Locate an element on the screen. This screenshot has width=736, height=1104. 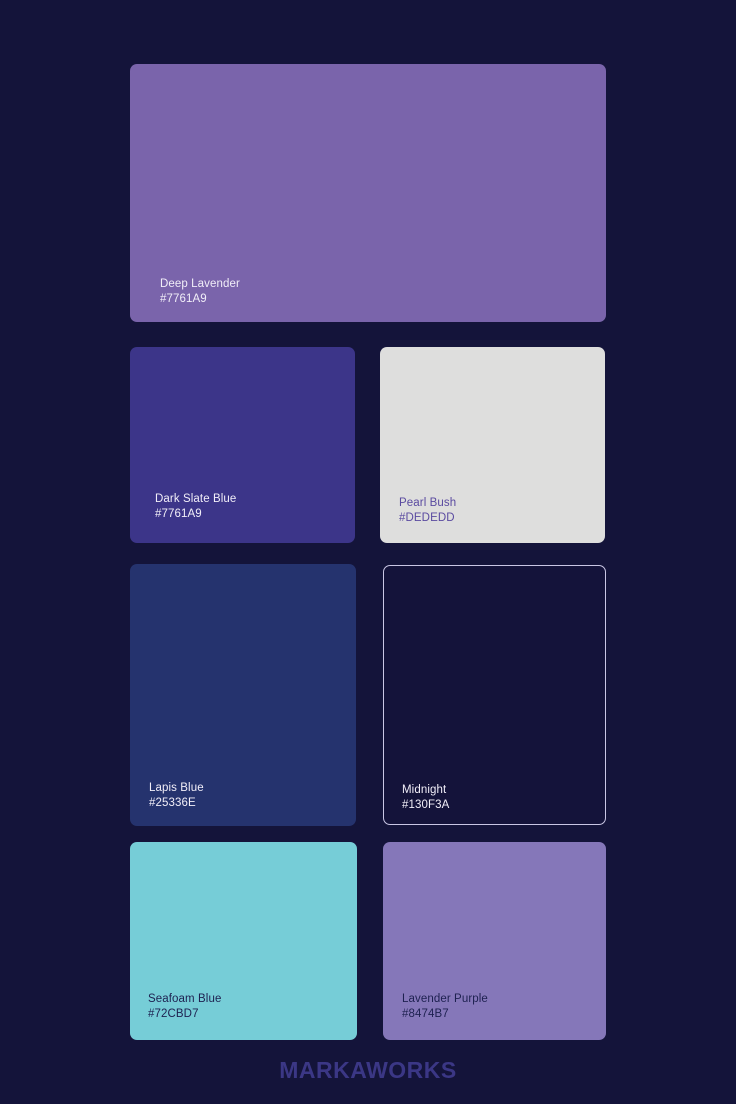
swatch-name: Deep Lavender is located at coordinates (200, 284).